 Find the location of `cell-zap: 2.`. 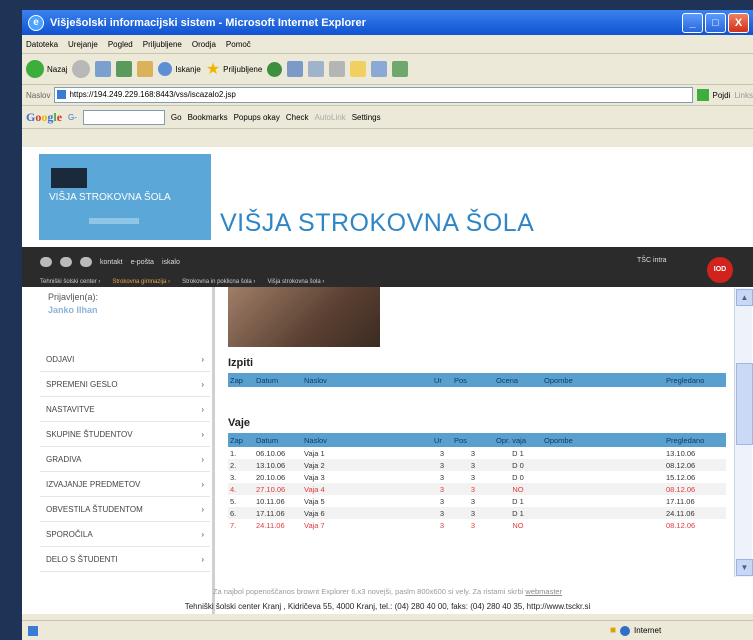

cell-zap: 2. is located at coordinates (241, 465).